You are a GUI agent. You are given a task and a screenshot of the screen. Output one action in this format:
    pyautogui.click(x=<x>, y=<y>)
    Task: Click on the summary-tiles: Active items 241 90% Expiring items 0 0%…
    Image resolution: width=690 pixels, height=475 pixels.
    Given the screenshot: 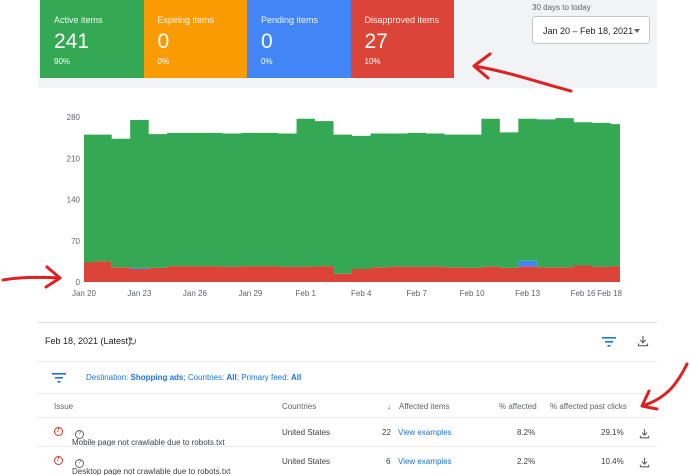 What is the action you would take?
    pyautogui.click(x=247, y=39)
    